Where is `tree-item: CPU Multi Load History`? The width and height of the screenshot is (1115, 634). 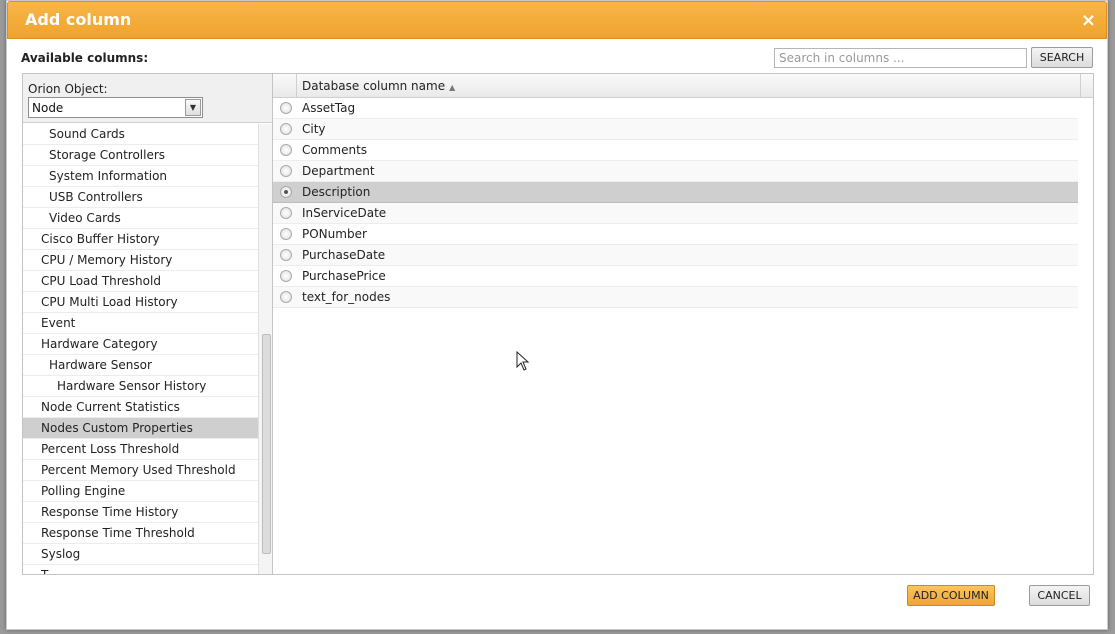
tree-item: CPU Multi Load History is located at coordinates (140, 302).